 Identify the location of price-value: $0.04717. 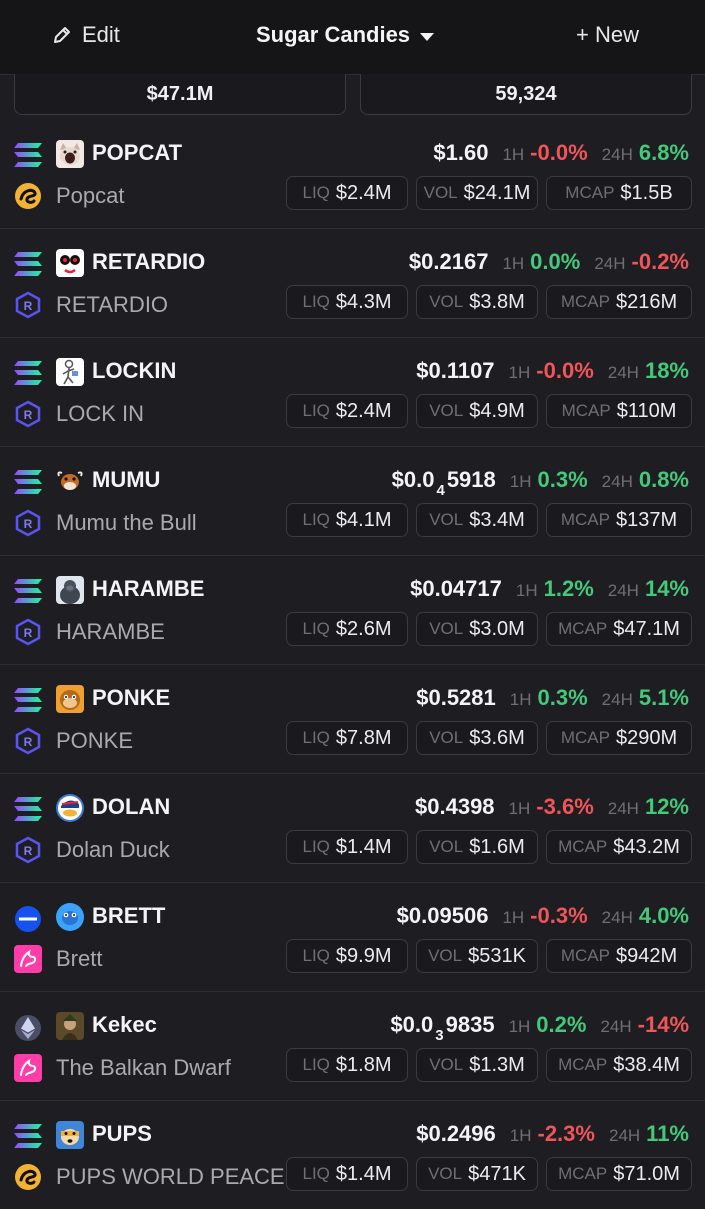
(456, 588).